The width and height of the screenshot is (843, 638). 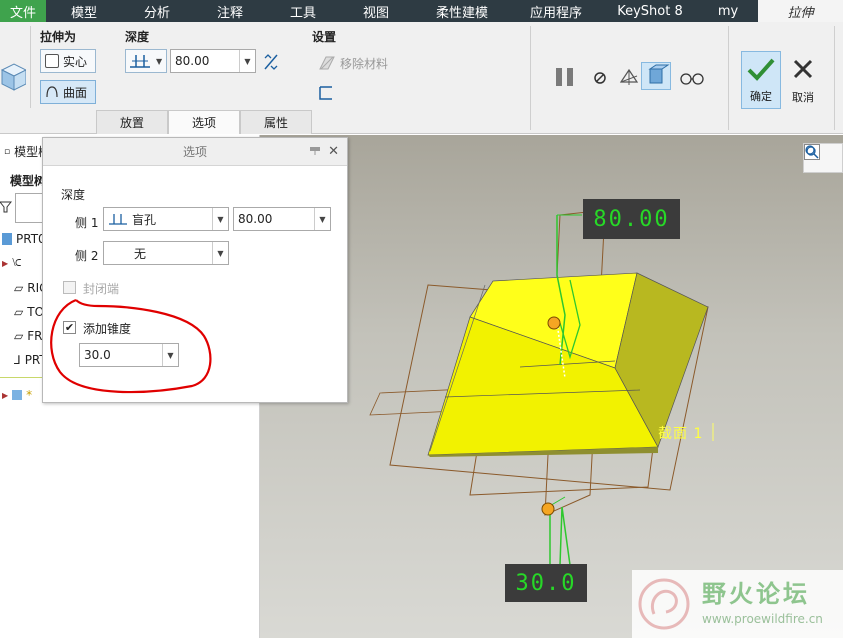 I want to click on confirm-label: 确定, so click(x=761, y=96).